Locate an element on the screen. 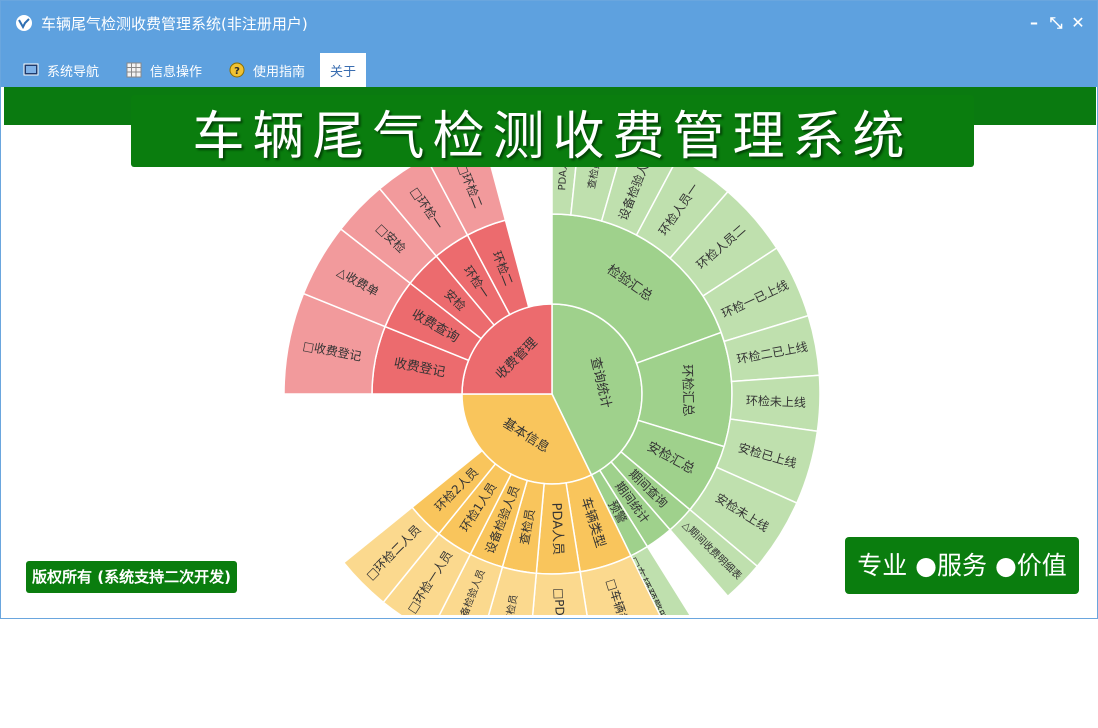  menu-label: 系统导航 is located at coordinates (73, 72).